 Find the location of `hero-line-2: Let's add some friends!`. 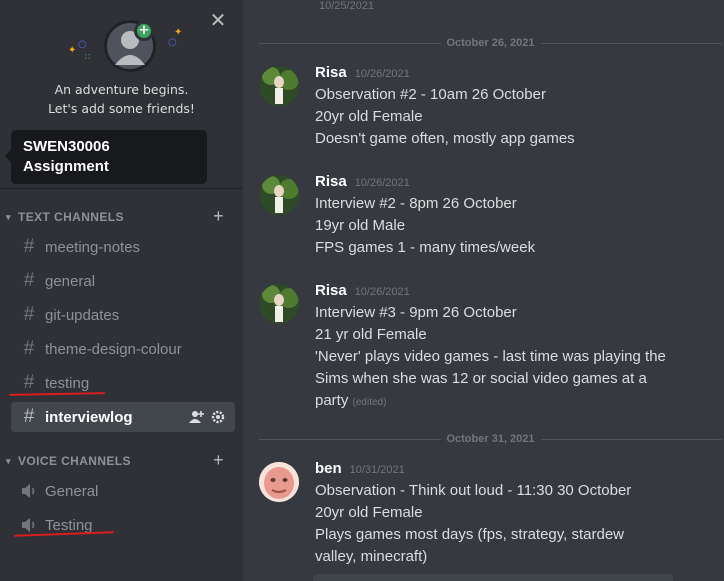

hero-line-2: Let's add some friends! is located at coordinates (121, 108).